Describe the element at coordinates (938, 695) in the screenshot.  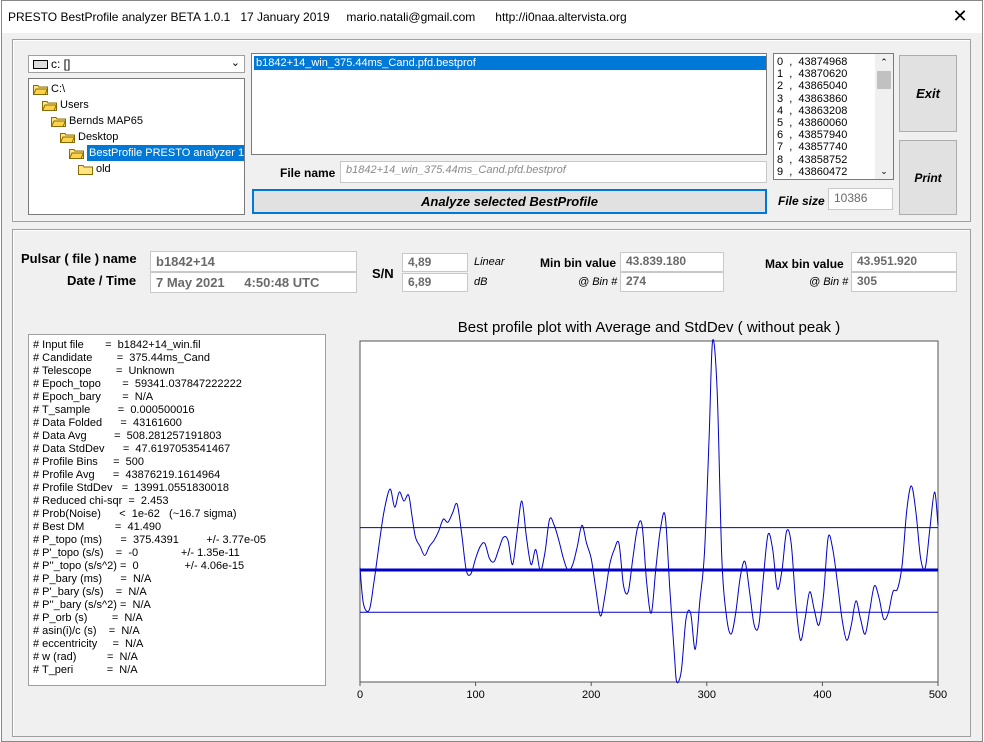
I see `x-tick-label: 500` at that location.